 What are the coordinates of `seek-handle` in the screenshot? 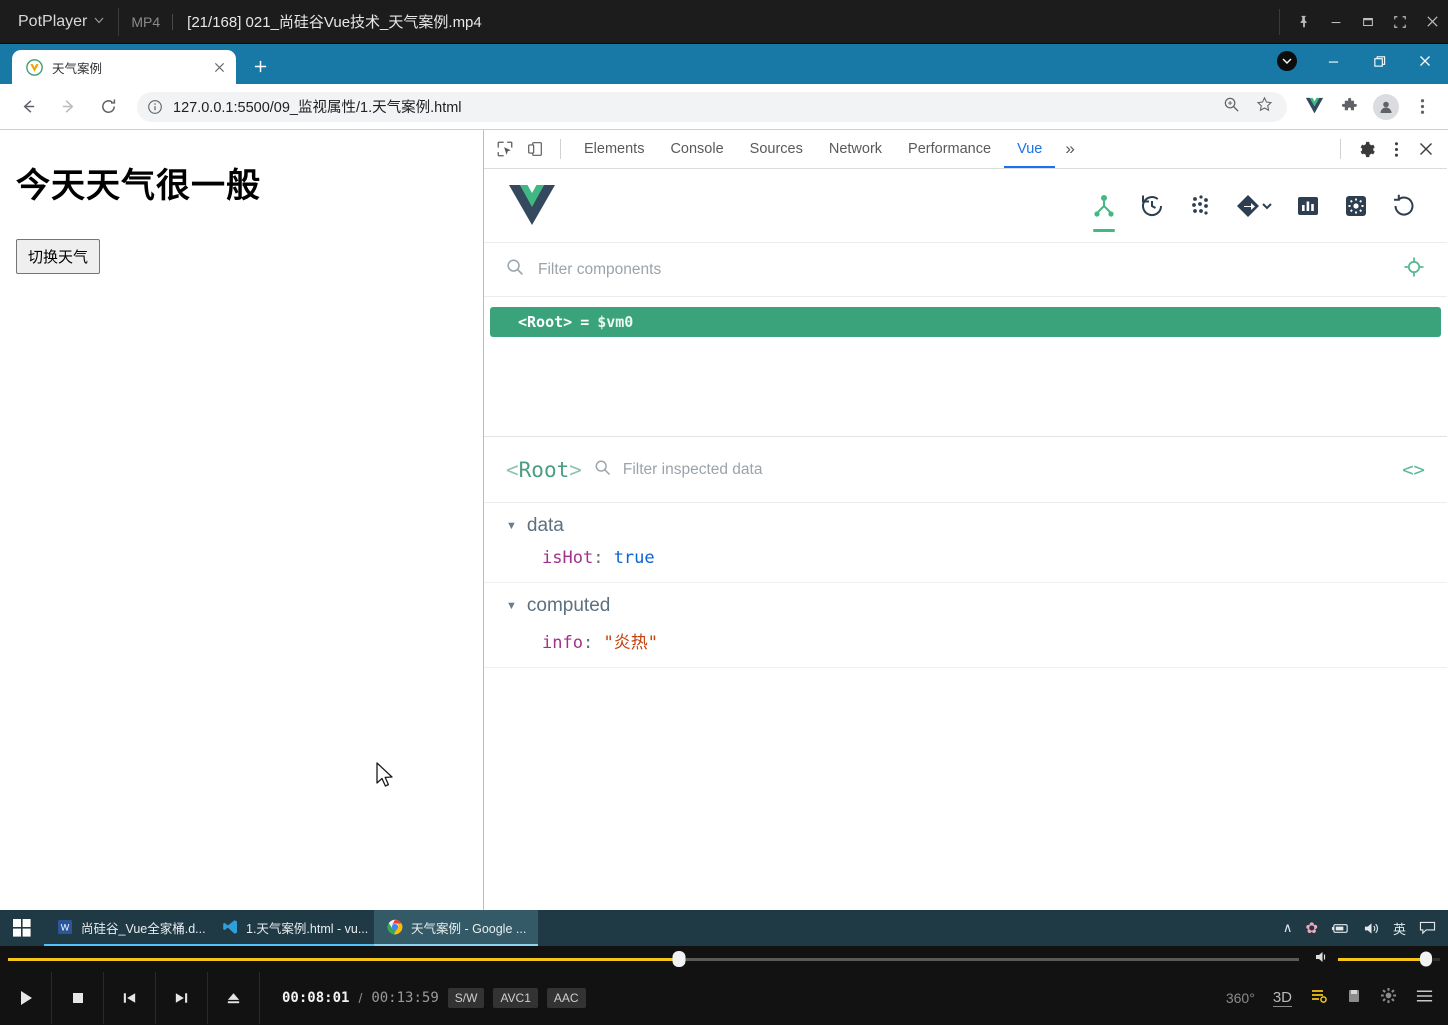 It's located at (679, 959).